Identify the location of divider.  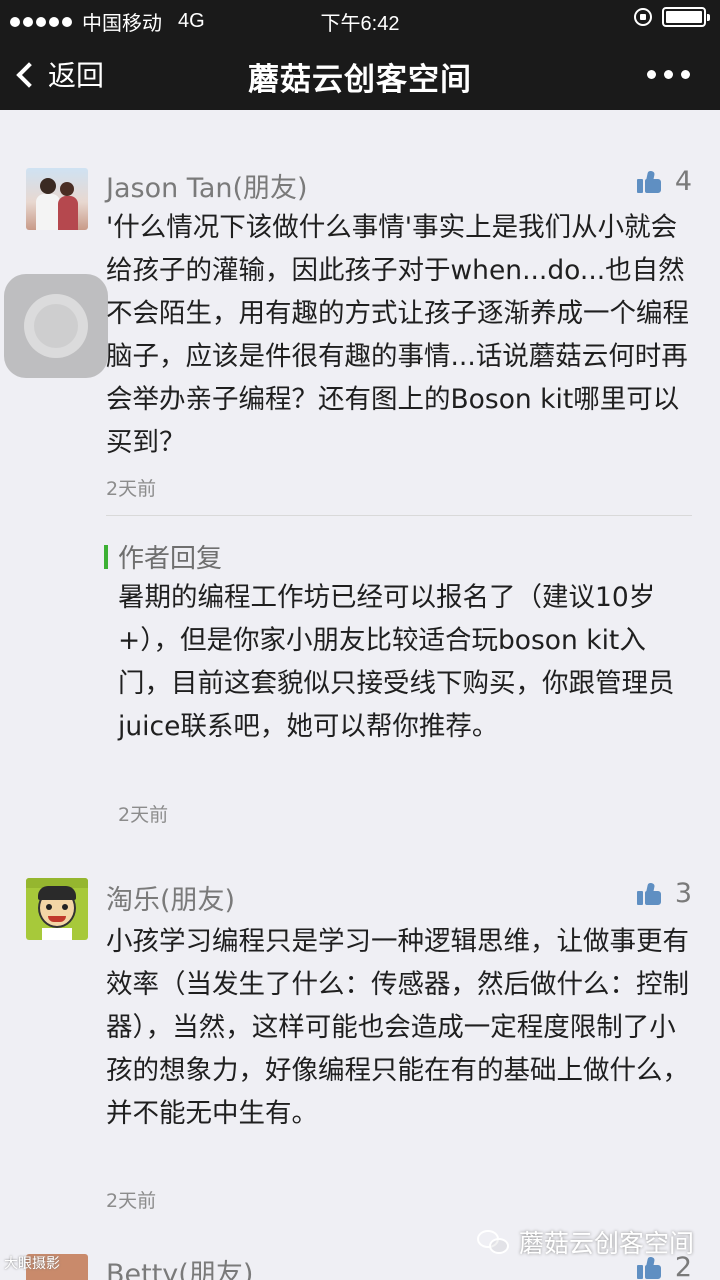
(399, 515).